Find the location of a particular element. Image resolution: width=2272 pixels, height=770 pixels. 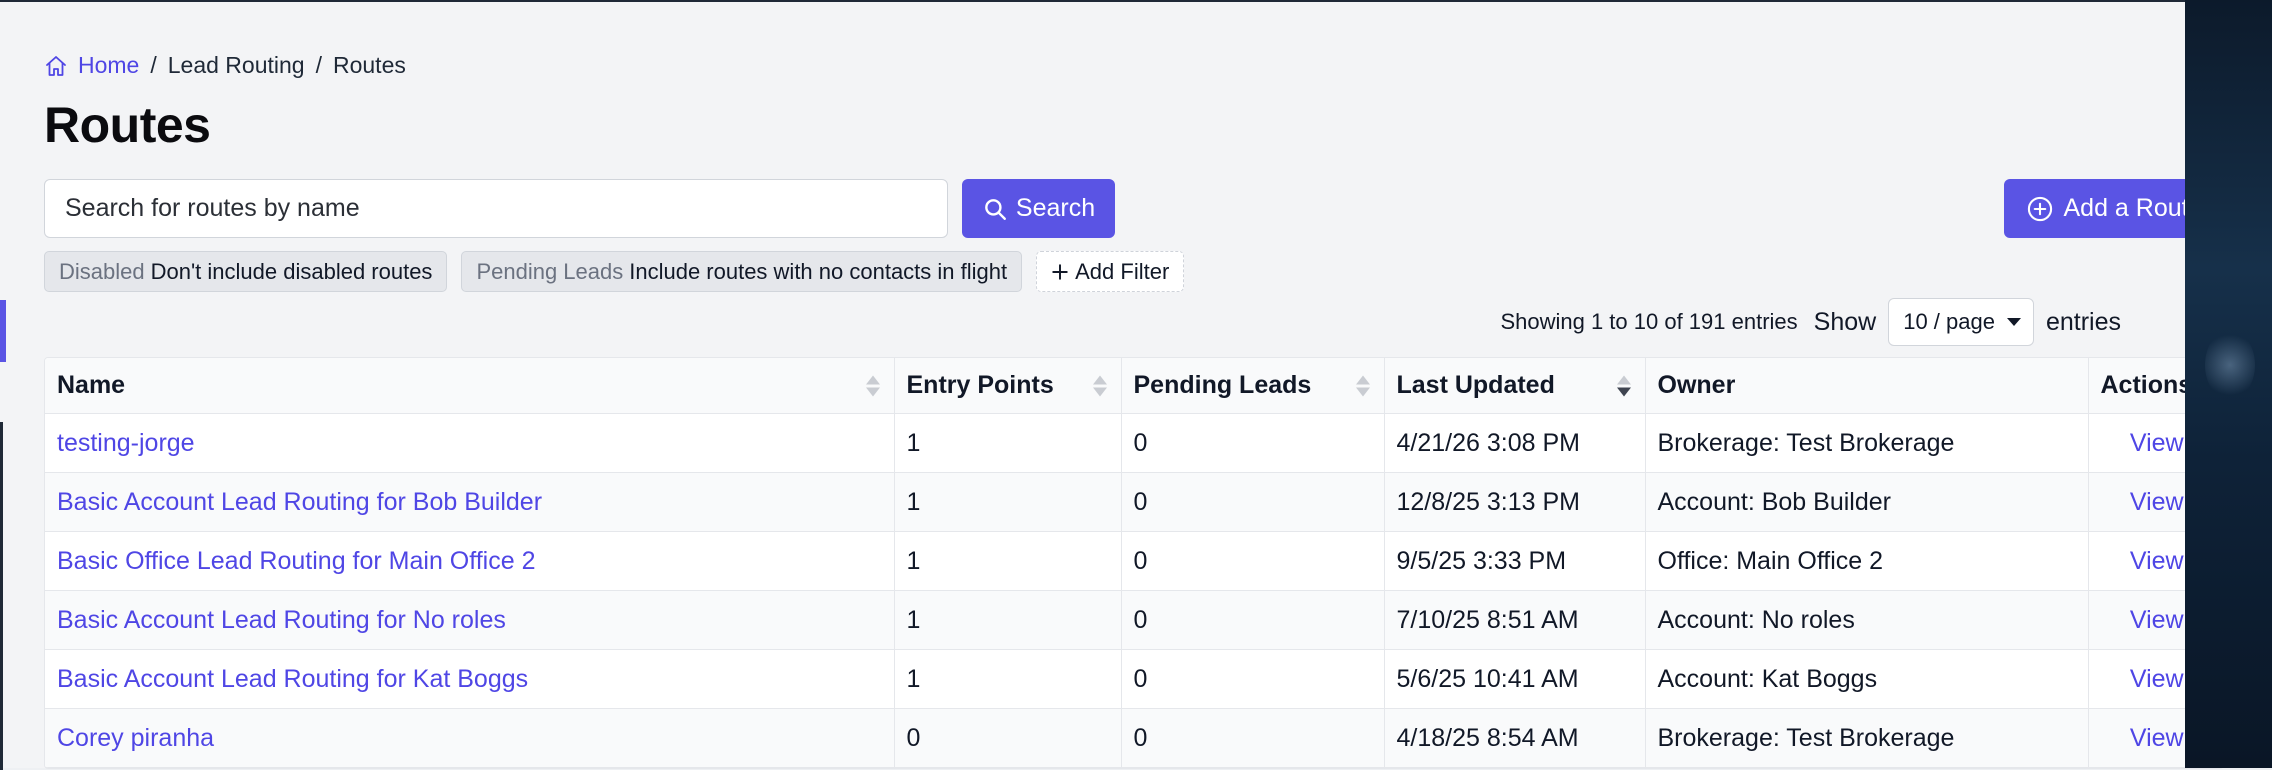

page-size-select: 10 / page is located at coordinates (1961, 322).